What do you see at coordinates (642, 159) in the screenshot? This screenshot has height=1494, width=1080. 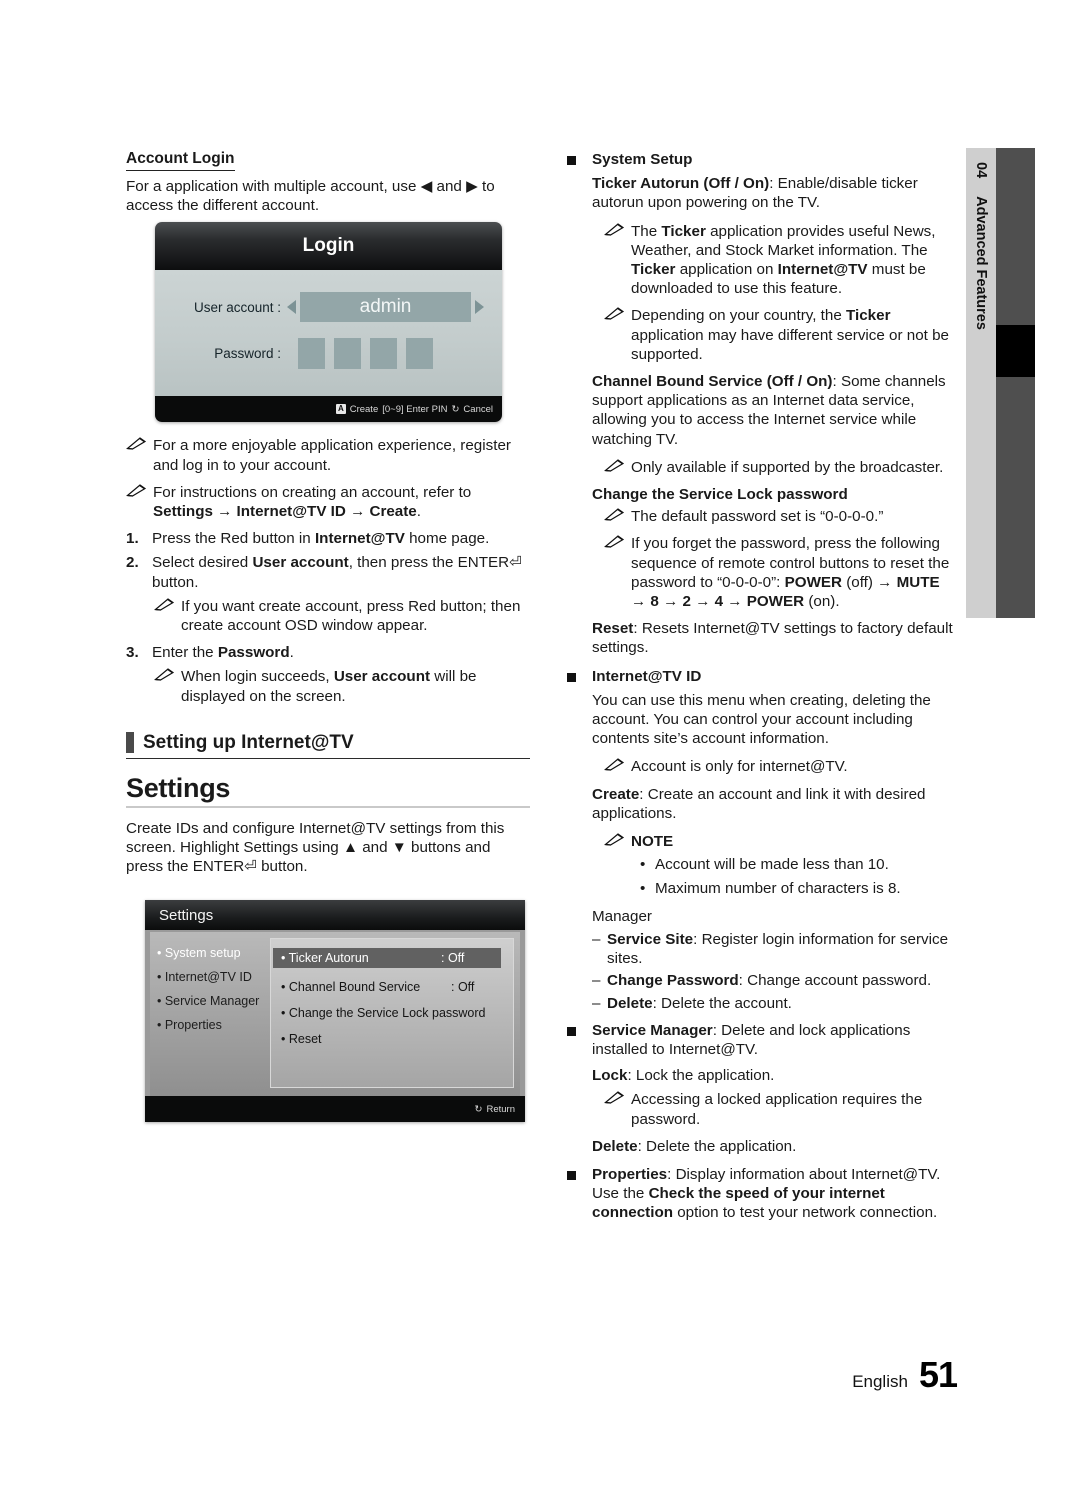 I see `system-setup-heading: System Setup` at bounding box center [642, 159].